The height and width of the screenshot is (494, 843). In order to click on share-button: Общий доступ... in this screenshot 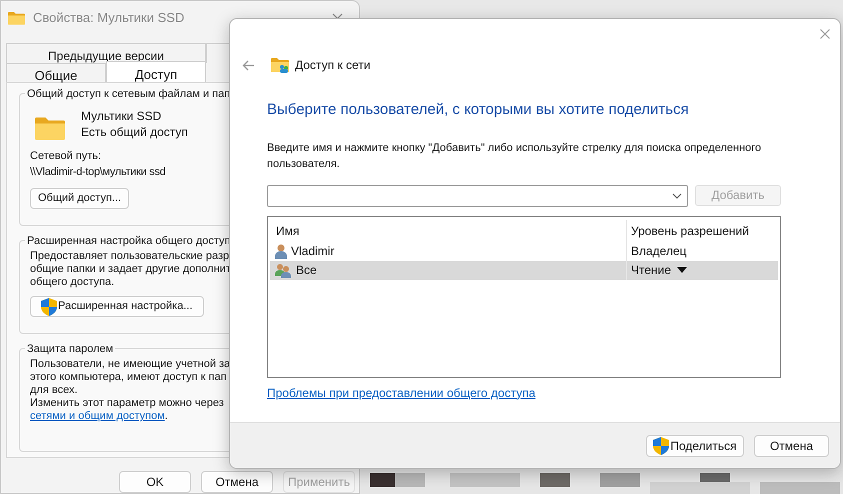, I will do `click(80, 198)`.